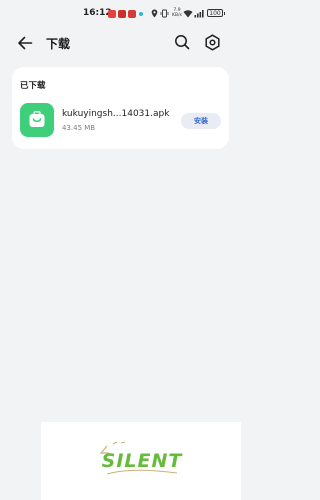 This screenshot has height=500, width=320. Describe the element at coordinates (212, 42) in the screenshot. I see `gear-icon` at that location.